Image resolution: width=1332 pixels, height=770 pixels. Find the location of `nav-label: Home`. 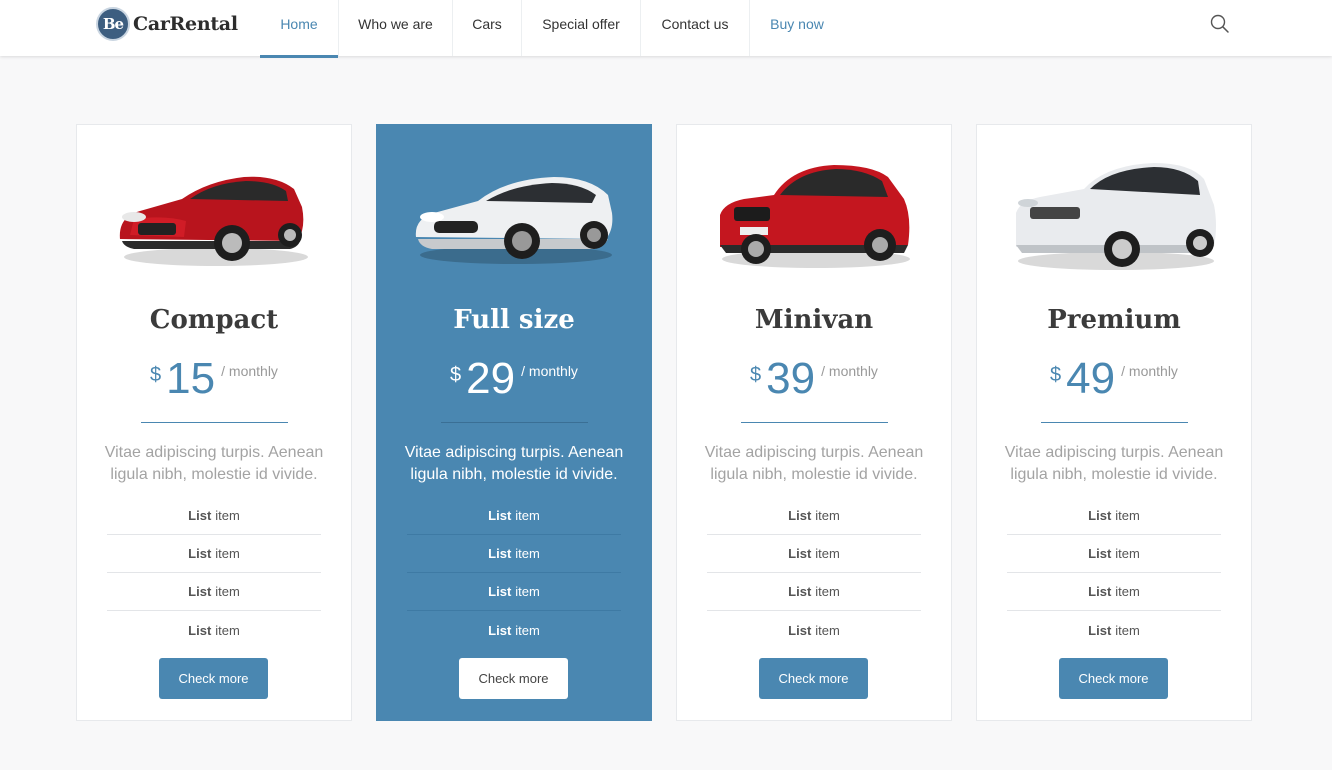

nav-label: Home is located at coordinates (299, 24).